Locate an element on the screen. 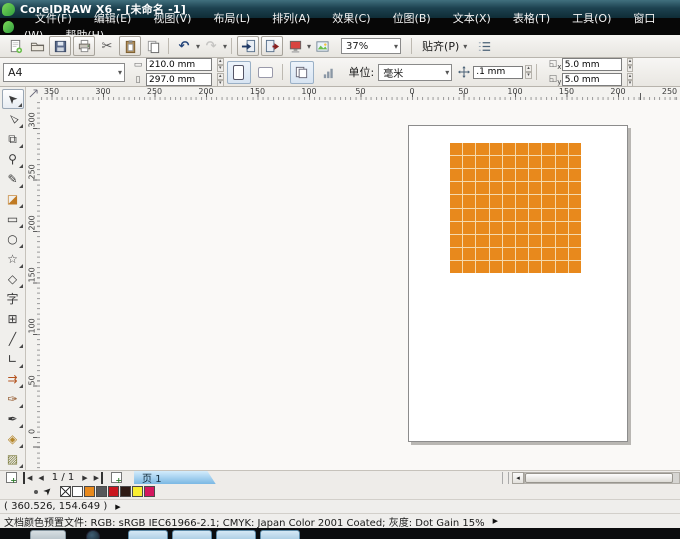  shape-tool: ▻ is located at coordinates (13, 119).